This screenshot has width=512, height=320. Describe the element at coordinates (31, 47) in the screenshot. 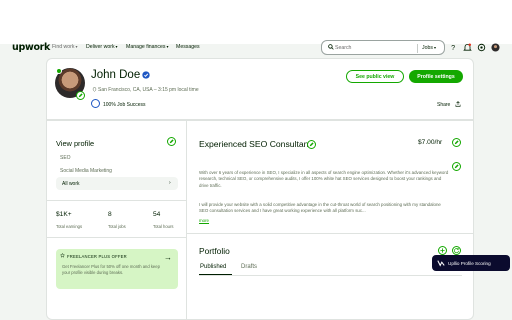

I see `upwork-logo: upwork` at that location.